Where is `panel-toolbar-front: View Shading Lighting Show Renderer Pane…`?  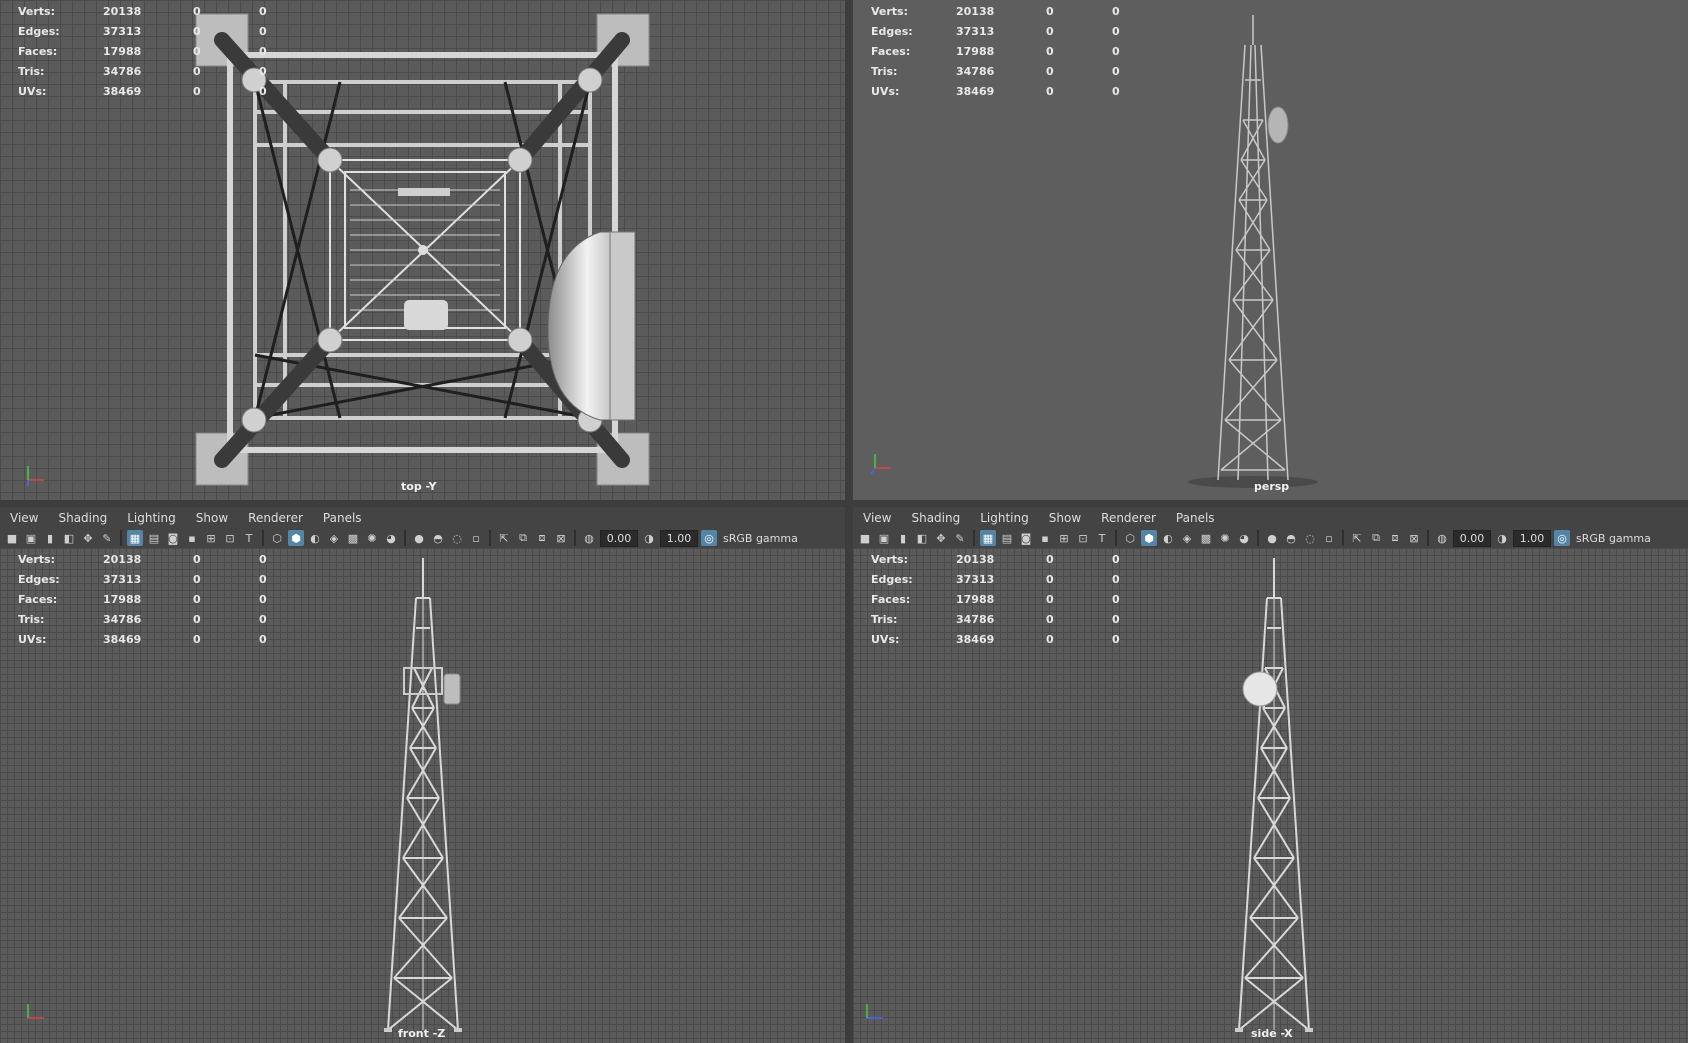
panel-toolbar-front: View Shading Lighting Show Renderer Pane… is located at coordinates (422, 527).